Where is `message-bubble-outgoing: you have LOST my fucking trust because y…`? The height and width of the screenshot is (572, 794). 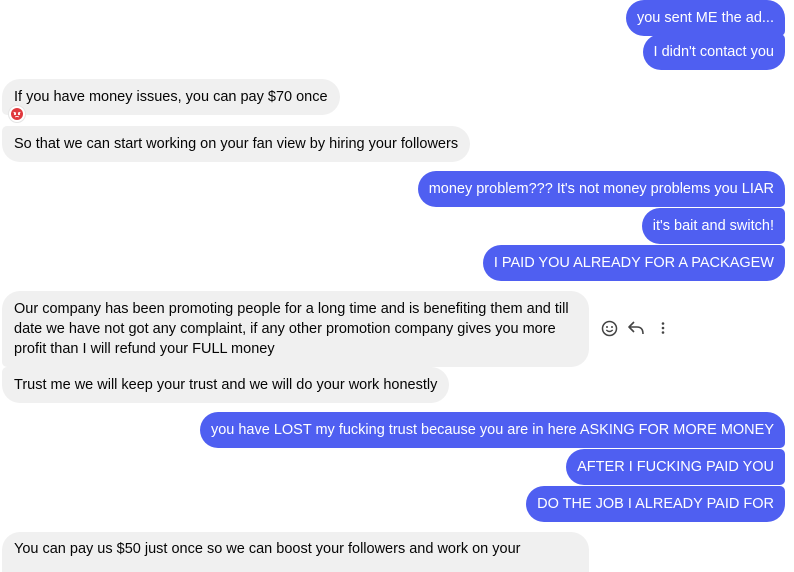
message-bubble-outgoing: you have LOST my fucking trust because y… is located at coordinates (492, 430).